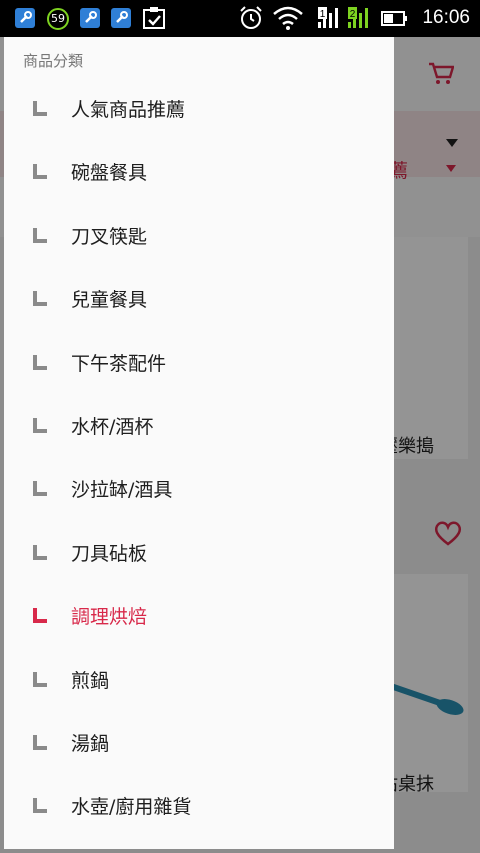 The height and width of the screenshot is (853, 480). What do you see at coordinates (323, 14) in the screenshot?
I see `sim1-label: 1` at bounding box center [323, 14].